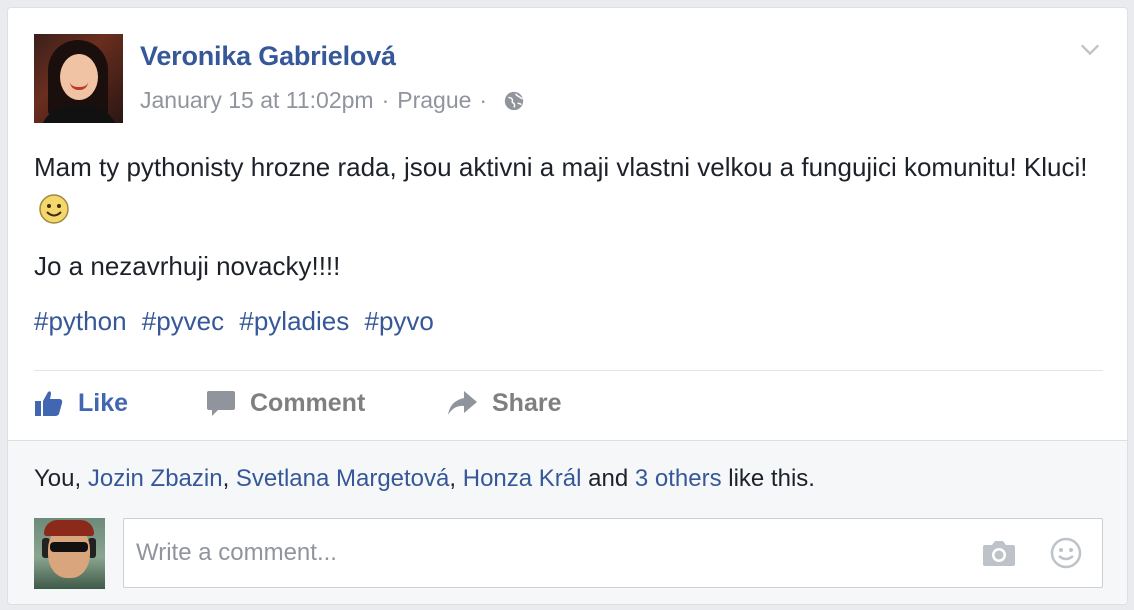 The image size is (1134, 610). What do you see at coordinates (514, 101) in the screenshot?
I see `globe-icon` at bounding box center [514, 101].